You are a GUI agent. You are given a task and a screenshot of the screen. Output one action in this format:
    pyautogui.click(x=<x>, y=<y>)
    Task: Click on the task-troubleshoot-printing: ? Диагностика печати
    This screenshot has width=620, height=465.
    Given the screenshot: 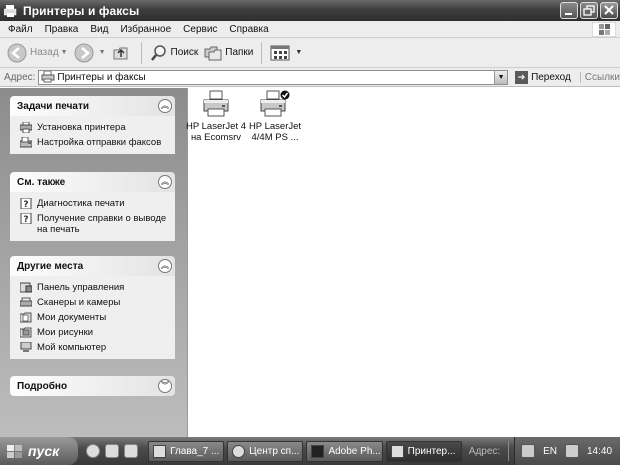 What is the action you would take?
    pyautogui.click(x=94, y=203)
    